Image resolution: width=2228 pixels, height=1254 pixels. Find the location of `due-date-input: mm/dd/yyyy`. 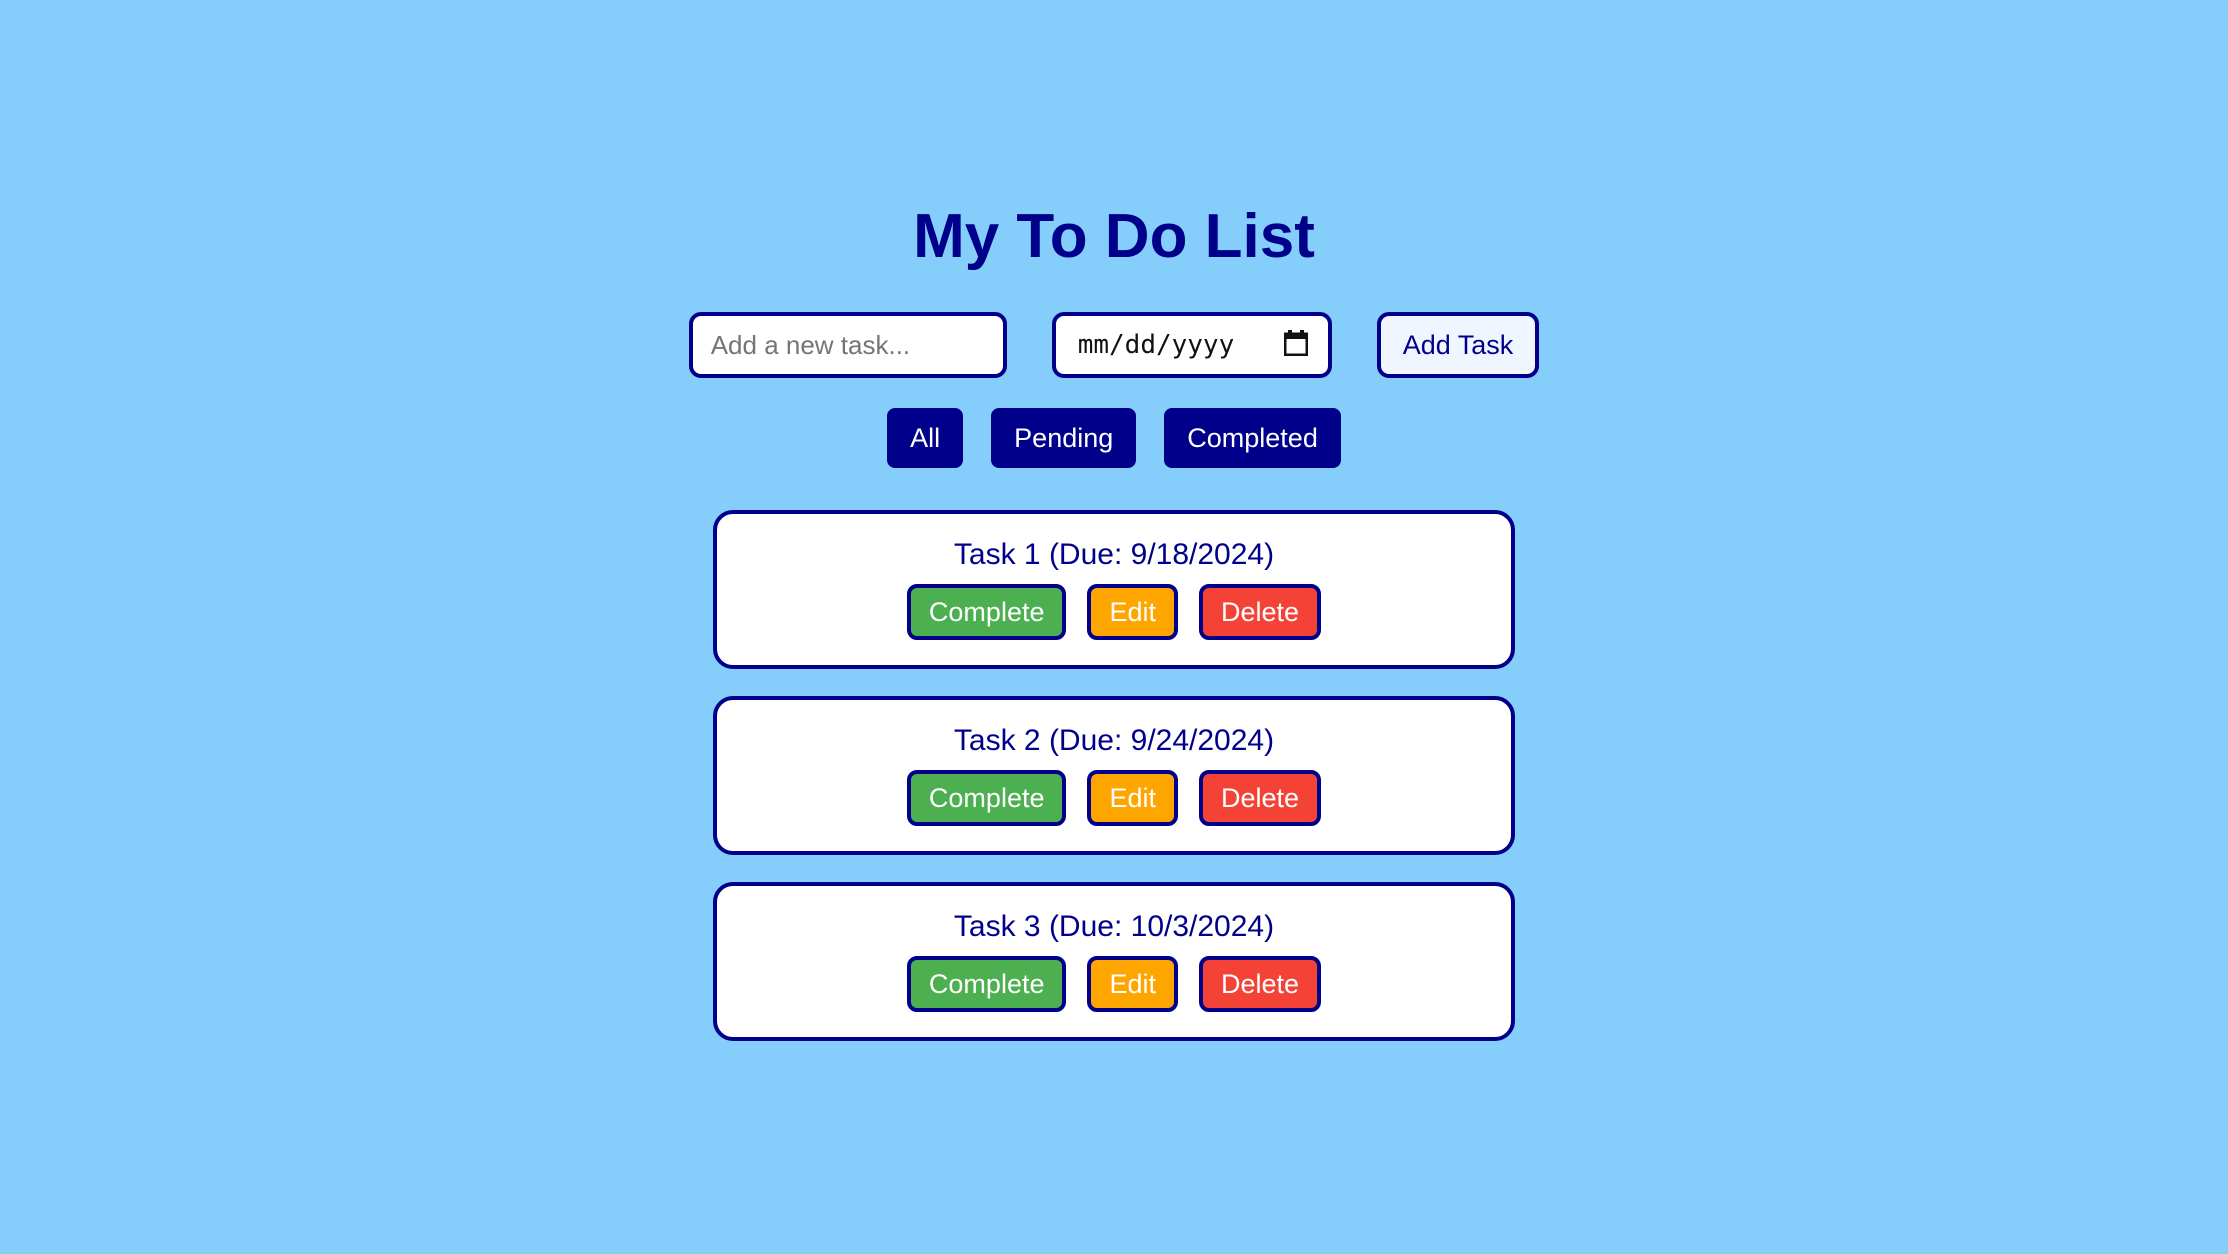

due-date-input: mm/dd/yyyy is located at coordinates (1191, 345).